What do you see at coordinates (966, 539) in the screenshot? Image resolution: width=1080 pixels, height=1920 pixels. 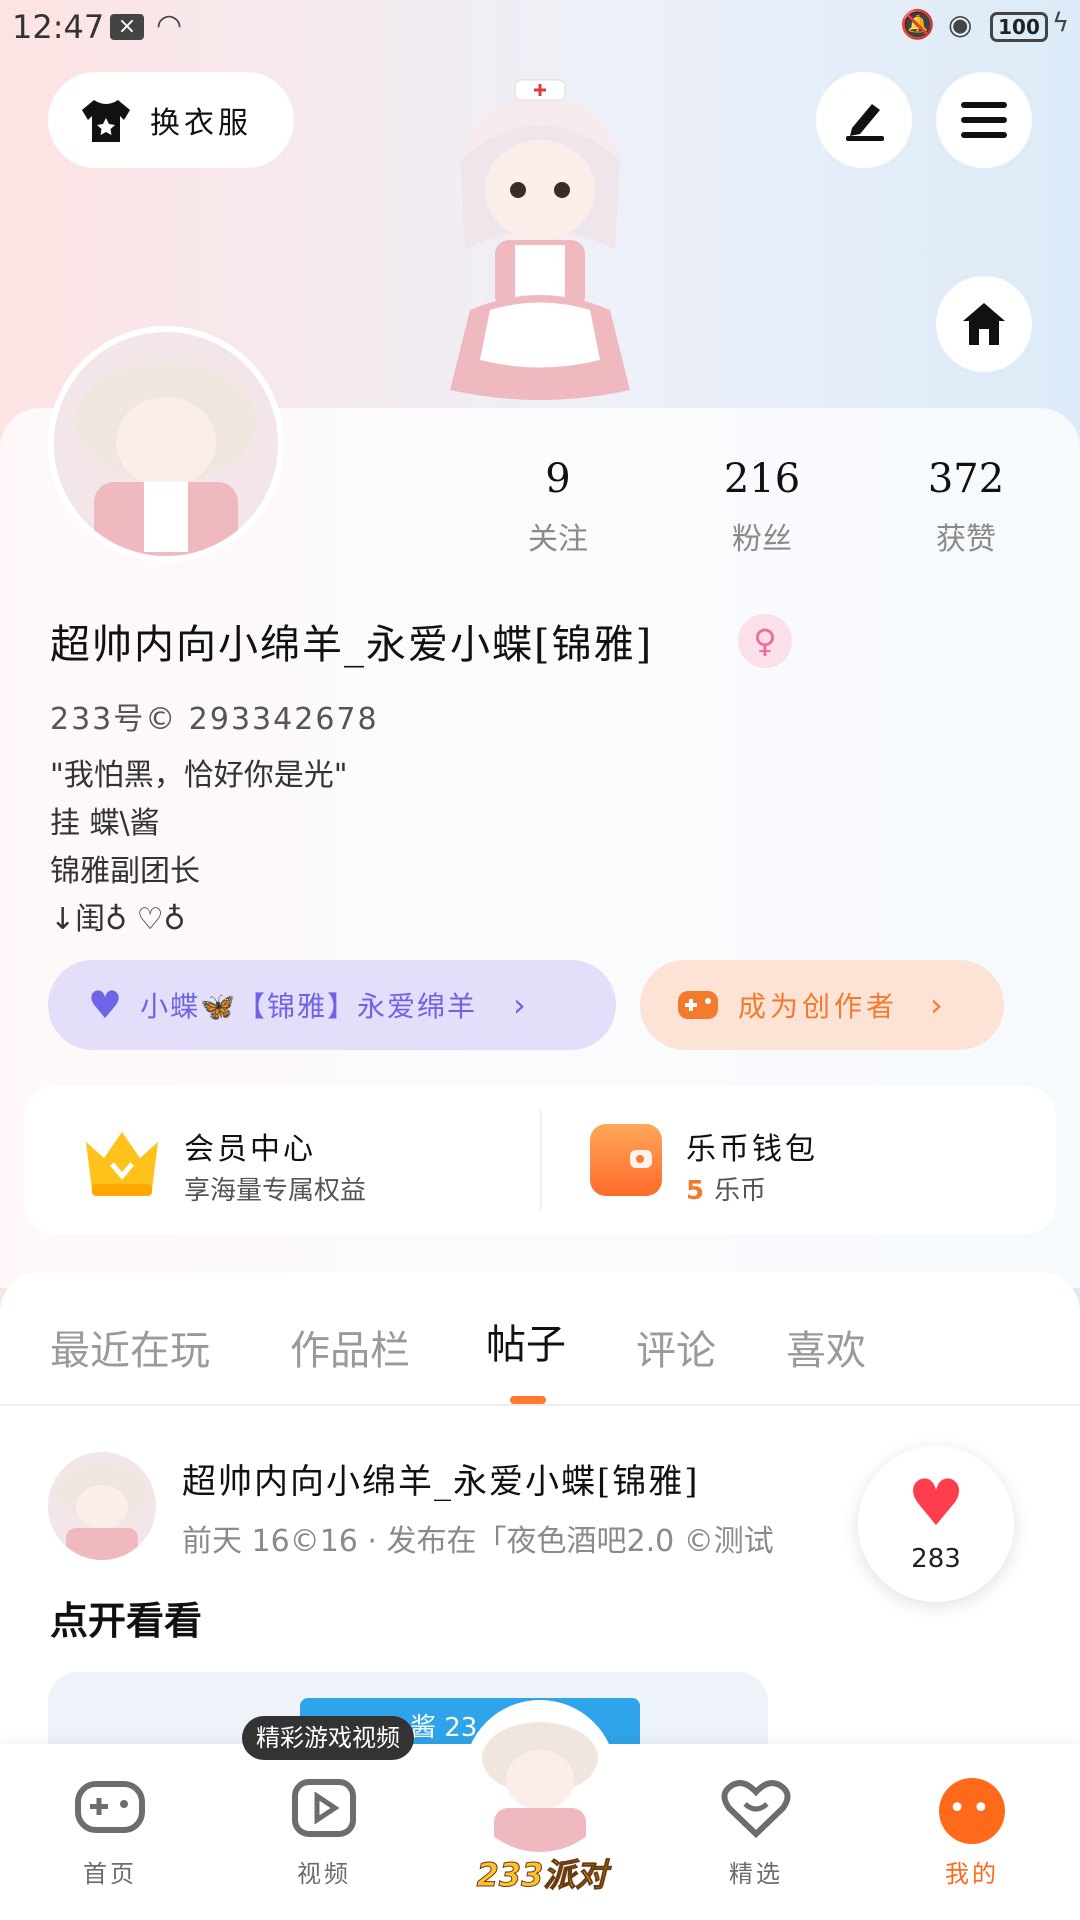 I see `likes-label: 获赞` at bounding box center [966, 539].